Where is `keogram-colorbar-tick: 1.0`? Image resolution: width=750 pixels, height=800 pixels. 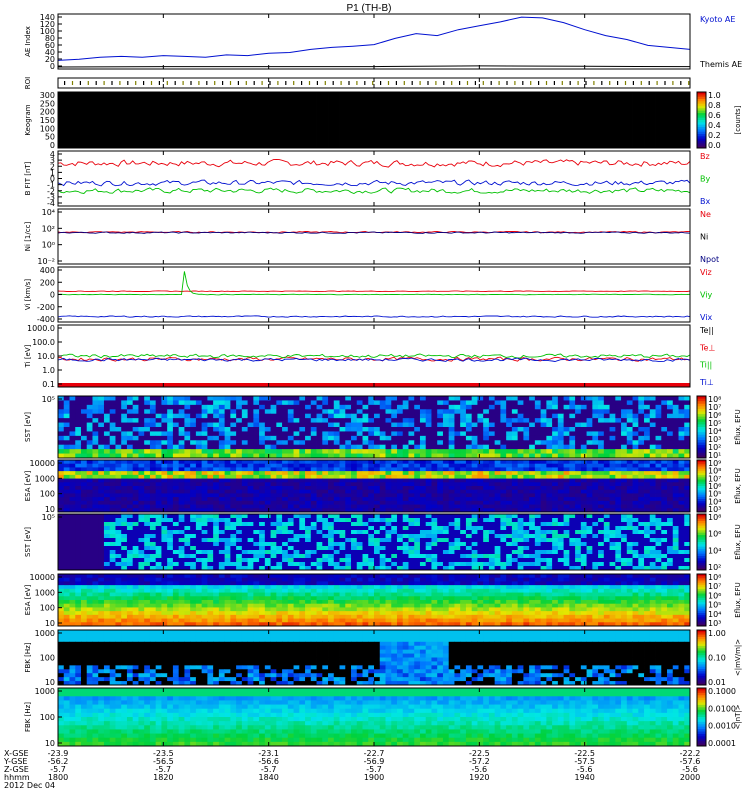 keogram-colorbar-tick: 1.0 is located at coordinates (714, 95).